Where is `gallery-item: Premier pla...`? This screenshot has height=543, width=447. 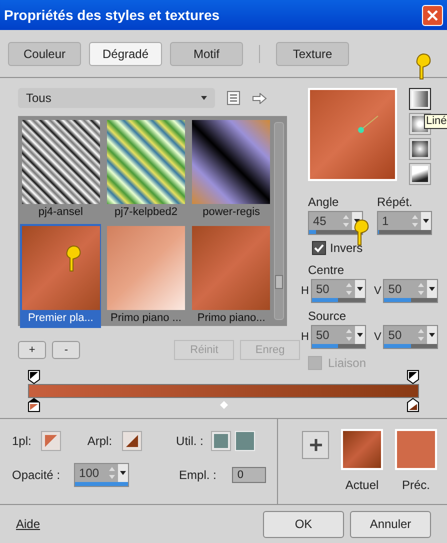
gallery-item: Premier pla... is located at coordinates (61, 276).